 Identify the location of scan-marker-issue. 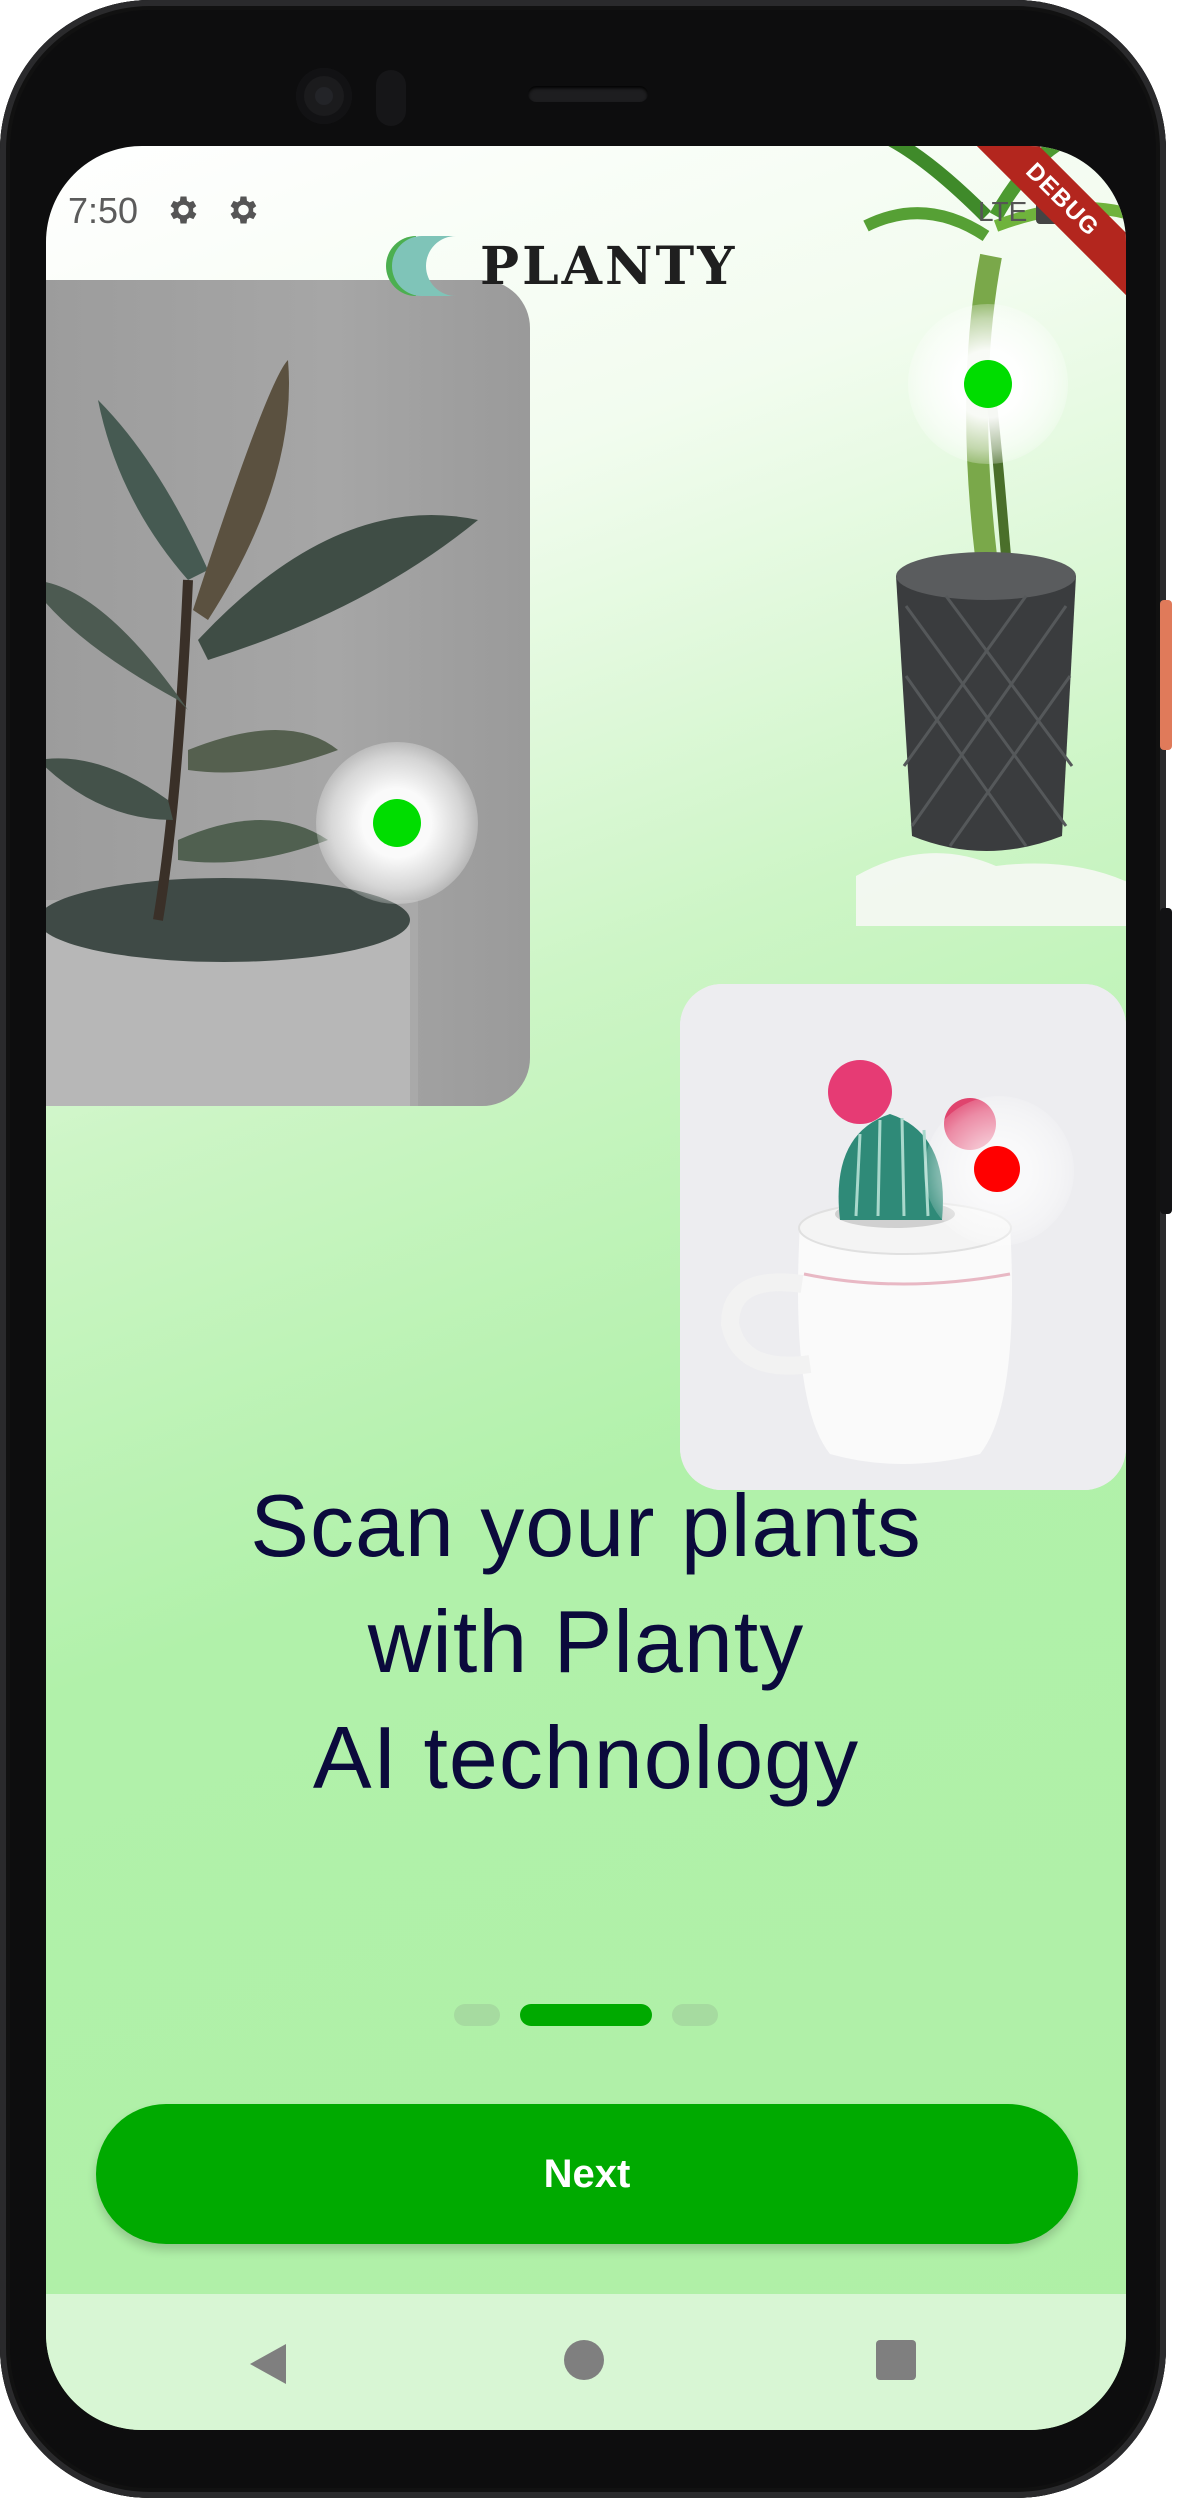
(997, 1169).